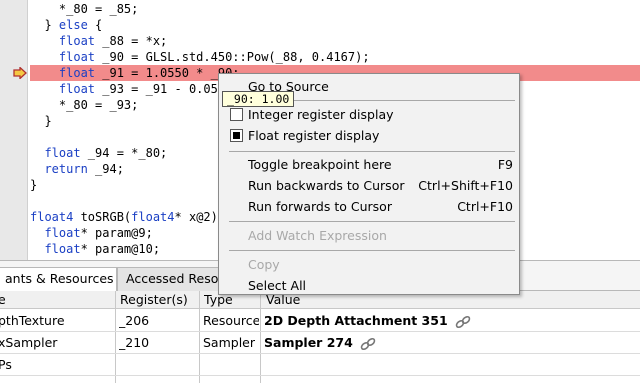 Image resolution: width=640 pixels, height=383 pixels. What do you see at coordinates (58, 279) in the screenshot?
I see `tab-constants-resources: ants & Resources` at bounding box center [58, 279].